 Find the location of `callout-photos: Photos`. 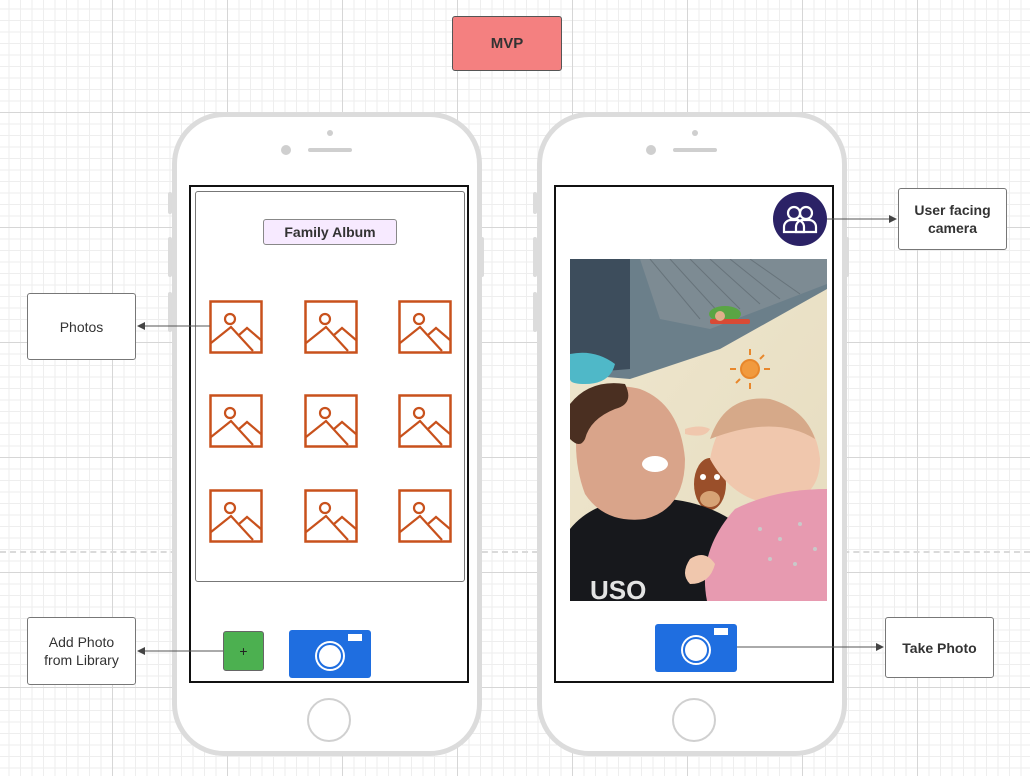

callout-photos: Photos is located at coordinates (81, 326).